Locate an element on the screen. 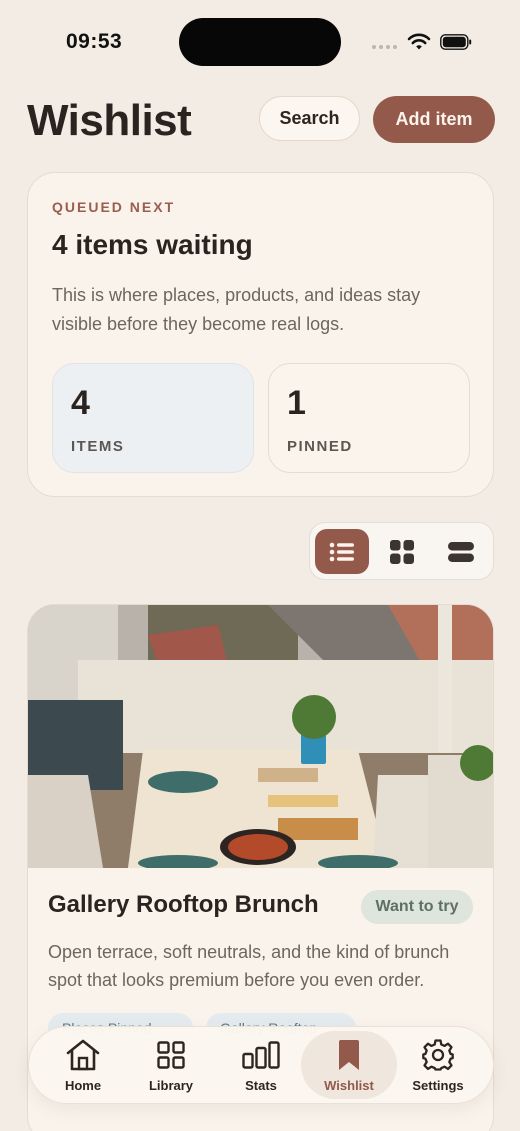 The image size is (520, 1131). battery-icon is located at coordinates (456, 42).